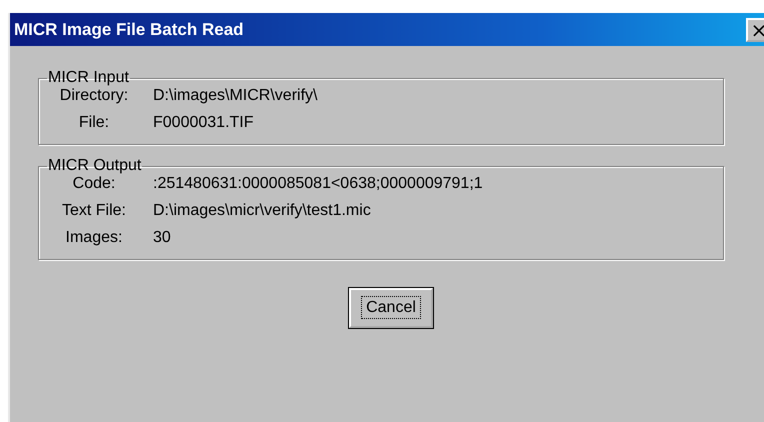 The width and height of the screenshot is (764, 422). What do you see at coordinates (94, 184) in the screenshot?
I see `field-label: Code:` at bounding box center [94, 184].